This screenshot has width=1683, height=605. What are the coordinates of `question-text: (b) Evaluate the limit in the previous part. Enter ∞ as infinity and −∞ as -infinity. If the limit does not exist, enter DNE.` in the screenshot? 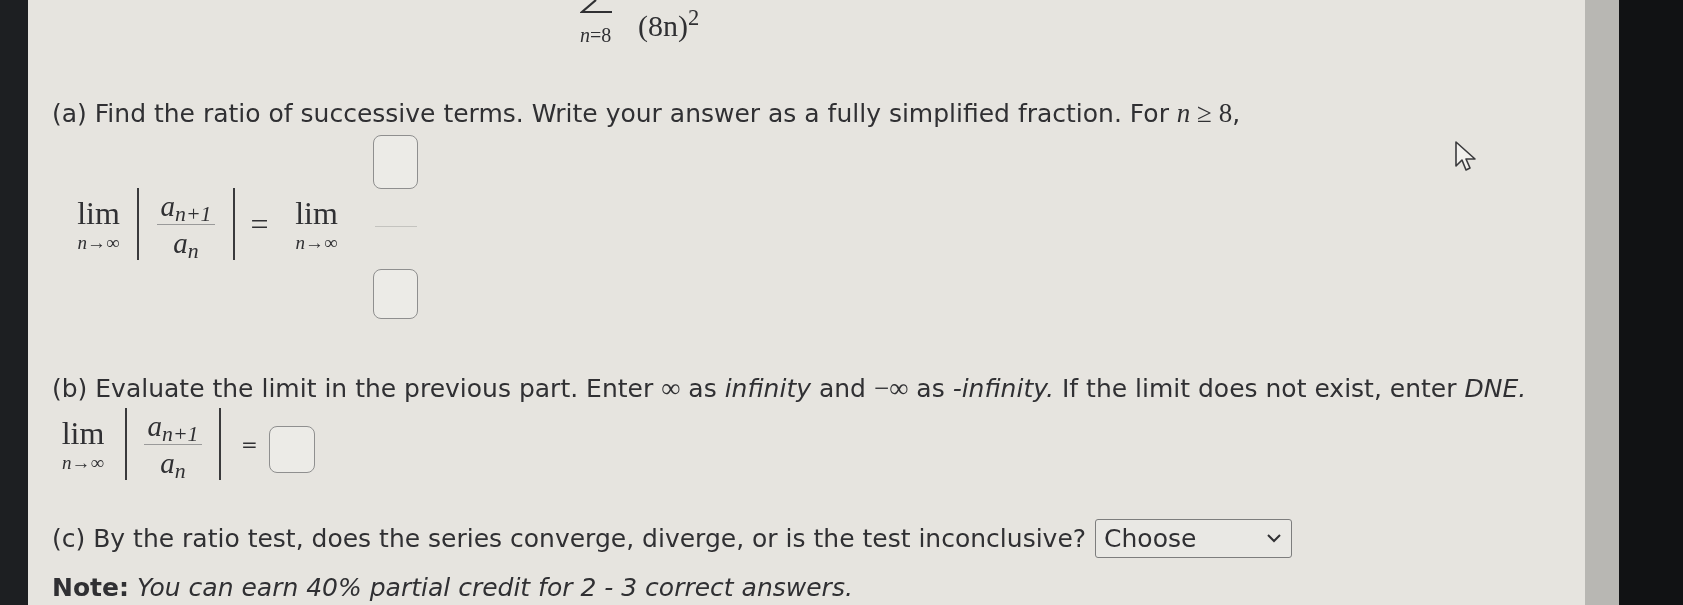 It's located at (789, 388).